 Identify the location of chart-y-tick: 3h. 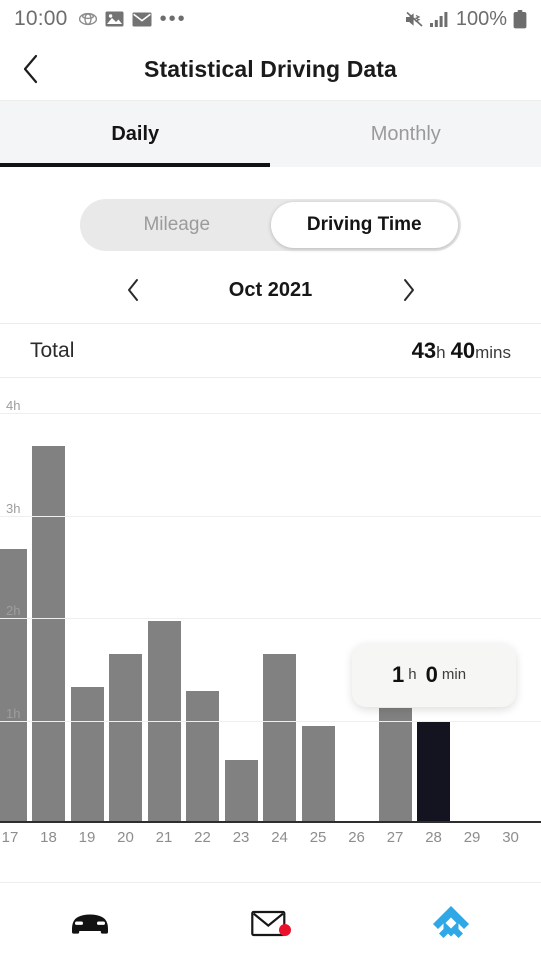
(13, 508).